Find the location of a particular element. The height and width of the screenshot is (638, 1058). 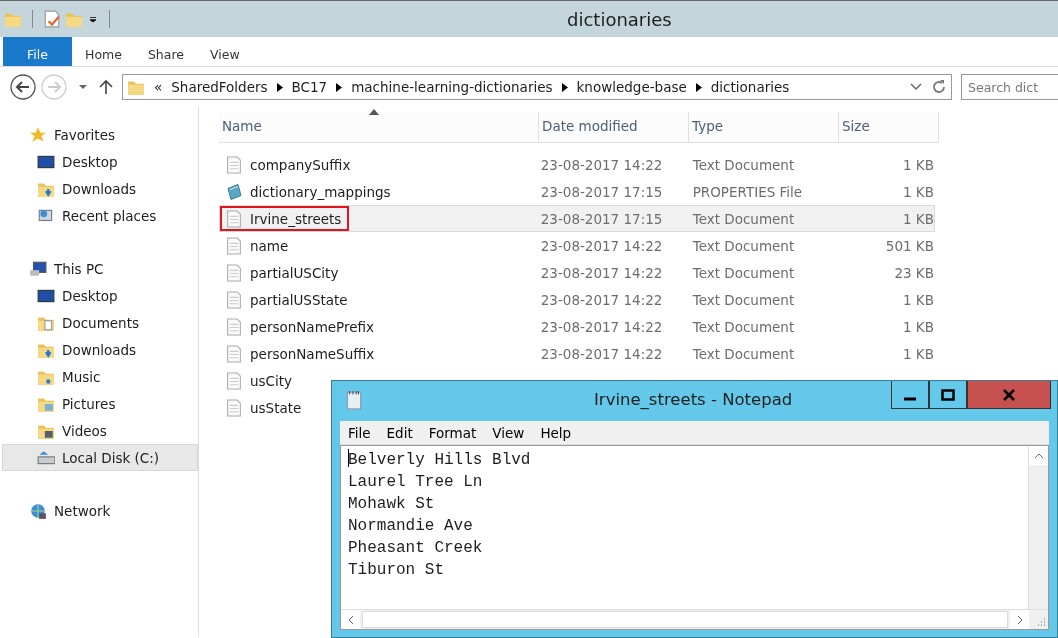

dropdown-icon is located at coordinates (83, 87).